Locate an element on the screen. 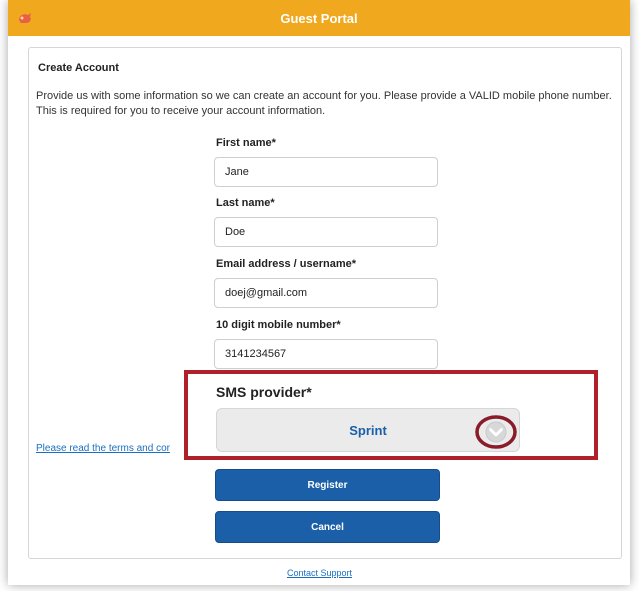 Image resolution: width=639 pixels, height=591 pixels. contact-support-link: Contact Support is located at coordinates (319, 573).